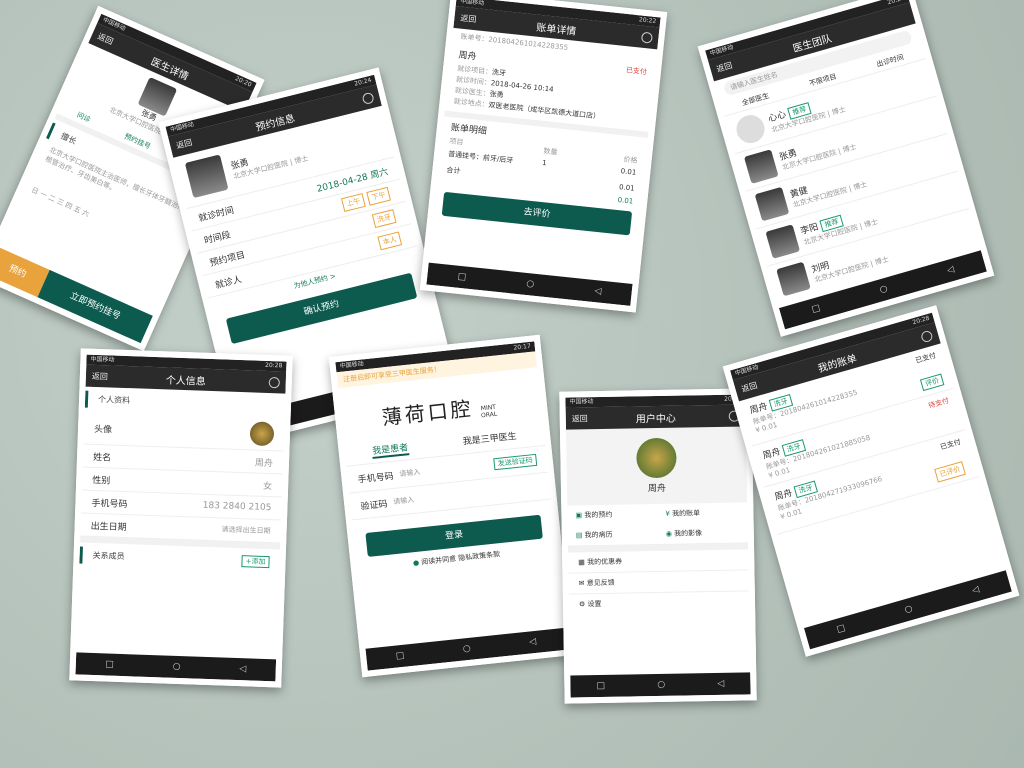  I want to click on calendar-icon: ▣, so click(580, 515).